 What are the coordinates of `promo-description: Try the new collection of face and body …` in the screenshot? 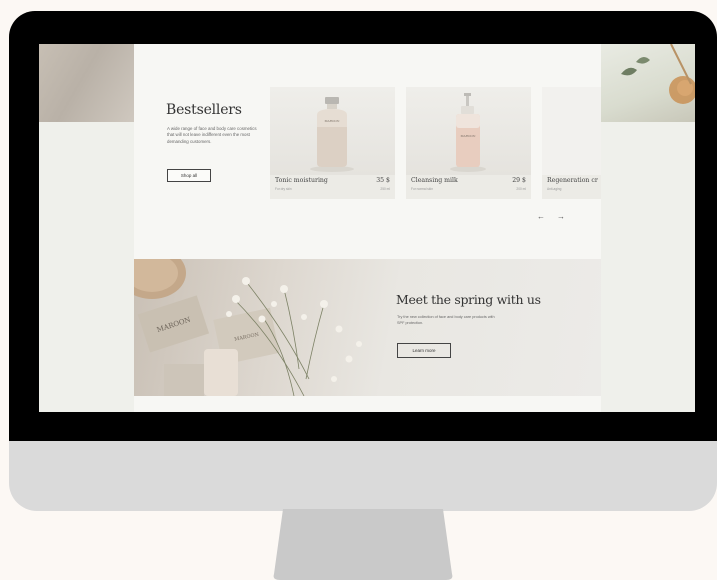 It's located at (446, 320).